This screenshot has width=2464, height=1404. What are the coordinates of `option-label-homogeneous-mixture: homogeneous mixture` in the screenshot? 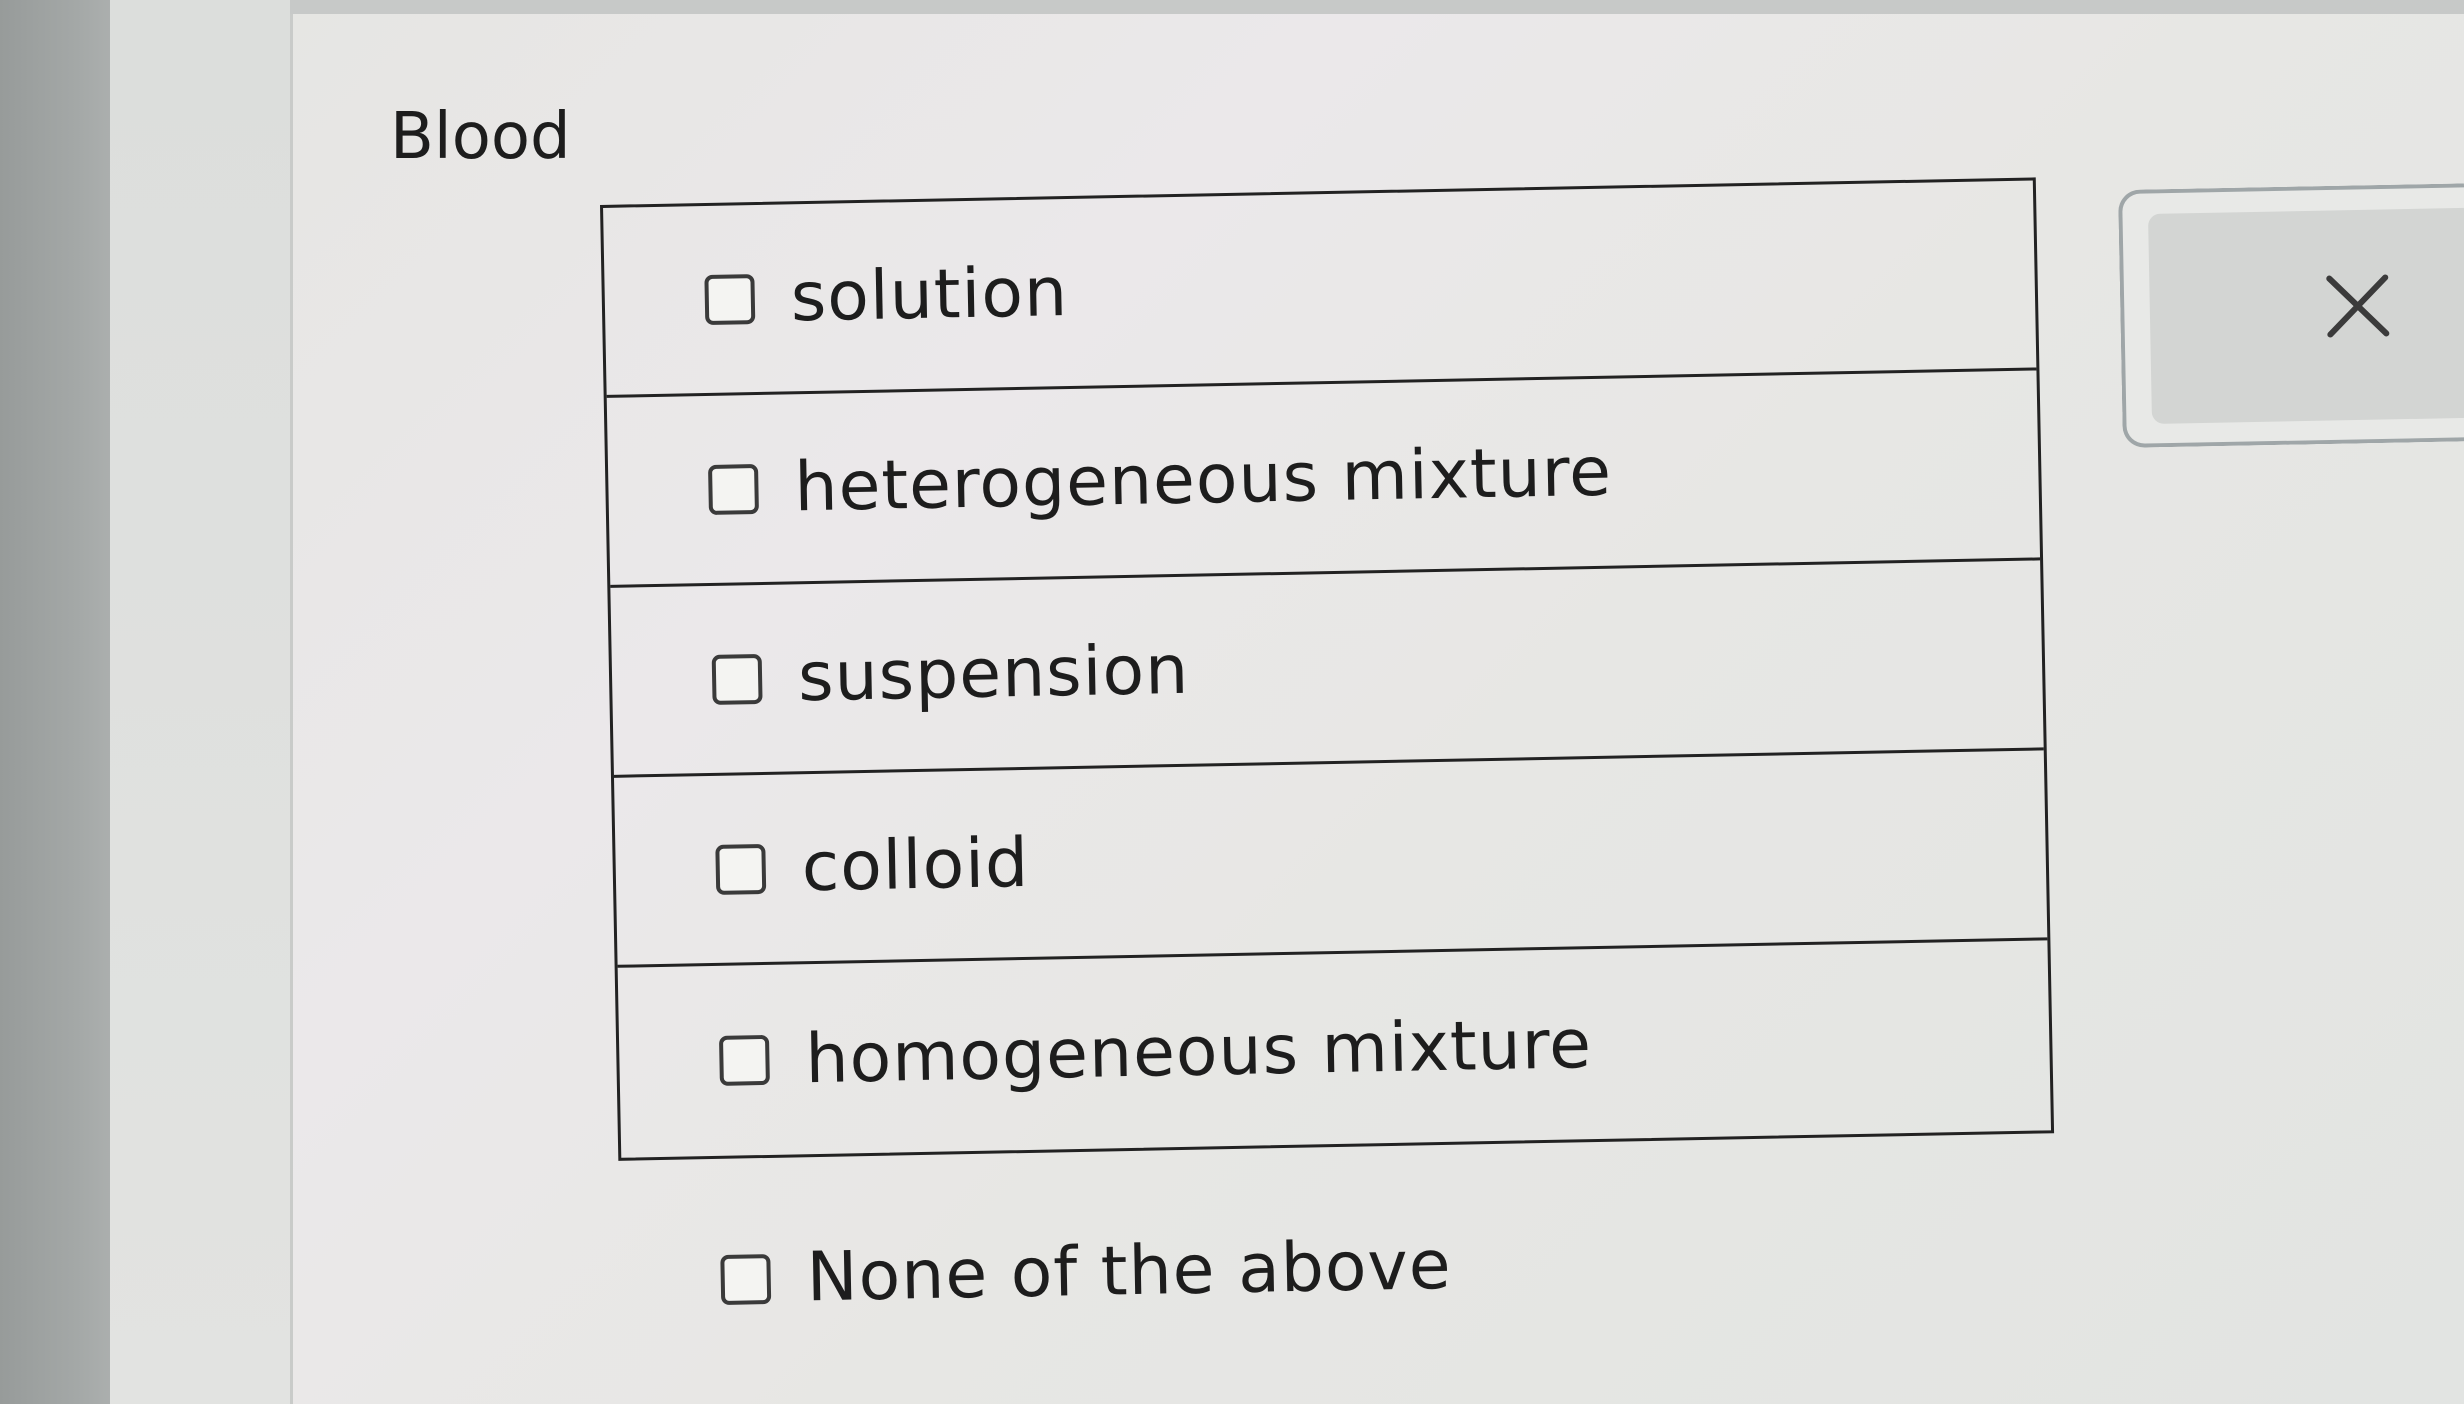 It's located at (1198, 1051).